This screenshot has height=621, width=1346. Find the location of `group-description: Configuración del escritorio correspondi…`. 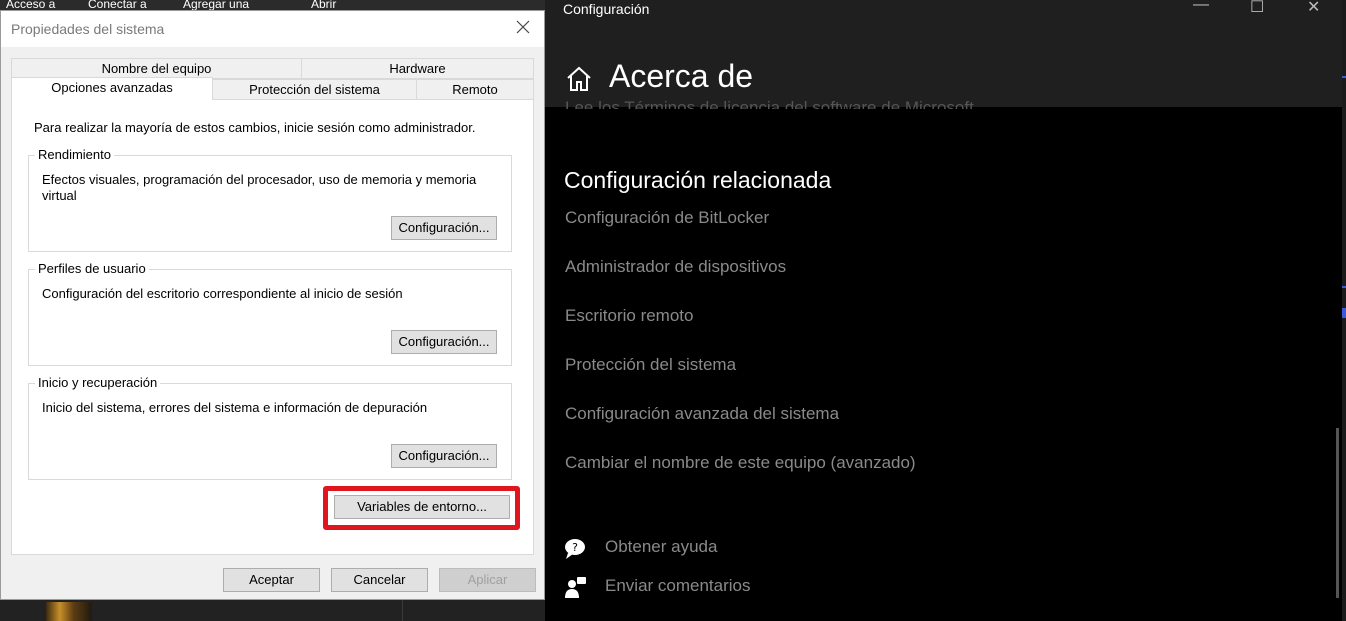

group-description: Configuración del escritorio correspondi… is located at coordinates (222, 293).